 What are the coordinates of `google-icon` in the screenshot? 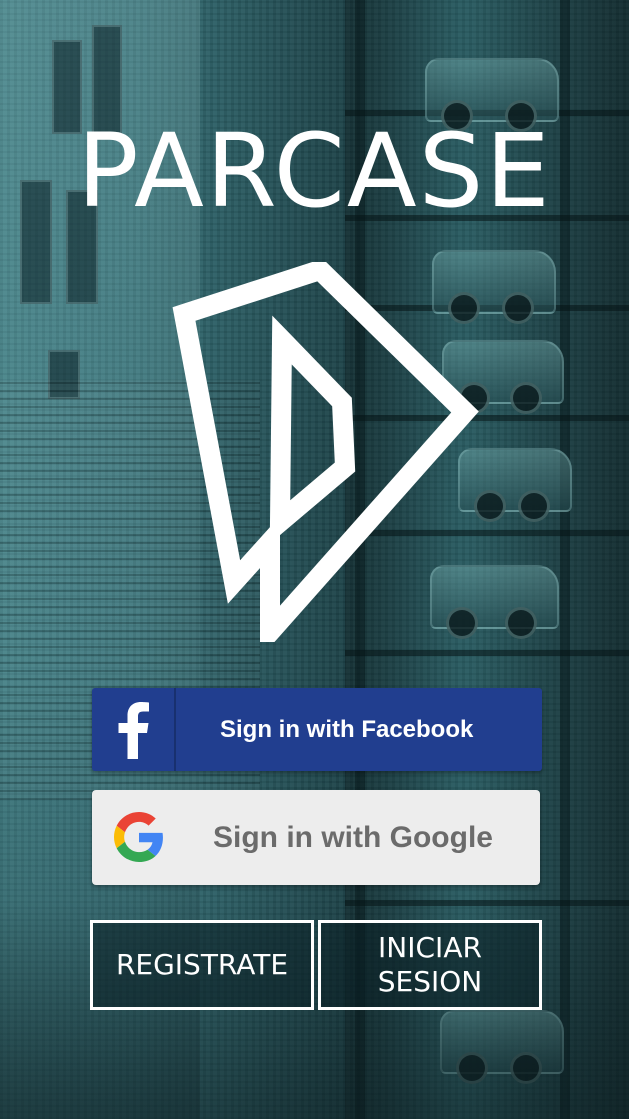 It's located at (139, 837).